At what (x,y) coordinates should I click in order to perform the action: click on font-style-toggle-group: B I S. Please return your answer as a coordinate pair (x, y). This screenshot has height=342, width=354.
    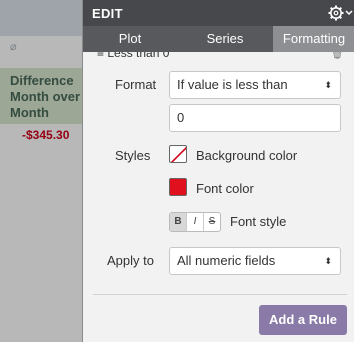
    Looking at the image, I should click on (195, 222).